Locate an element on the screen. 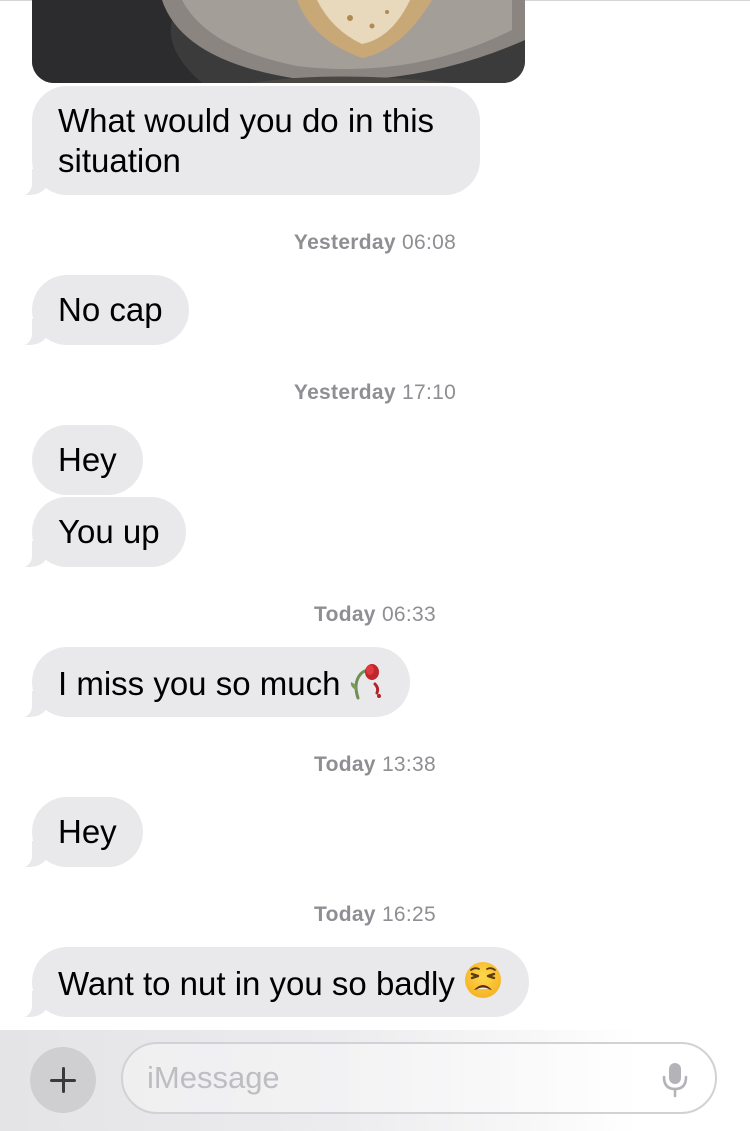 This screenshot has width=750, height=1131. timestamp: Yesterday 06:08 is located at coordinates (375, 243).